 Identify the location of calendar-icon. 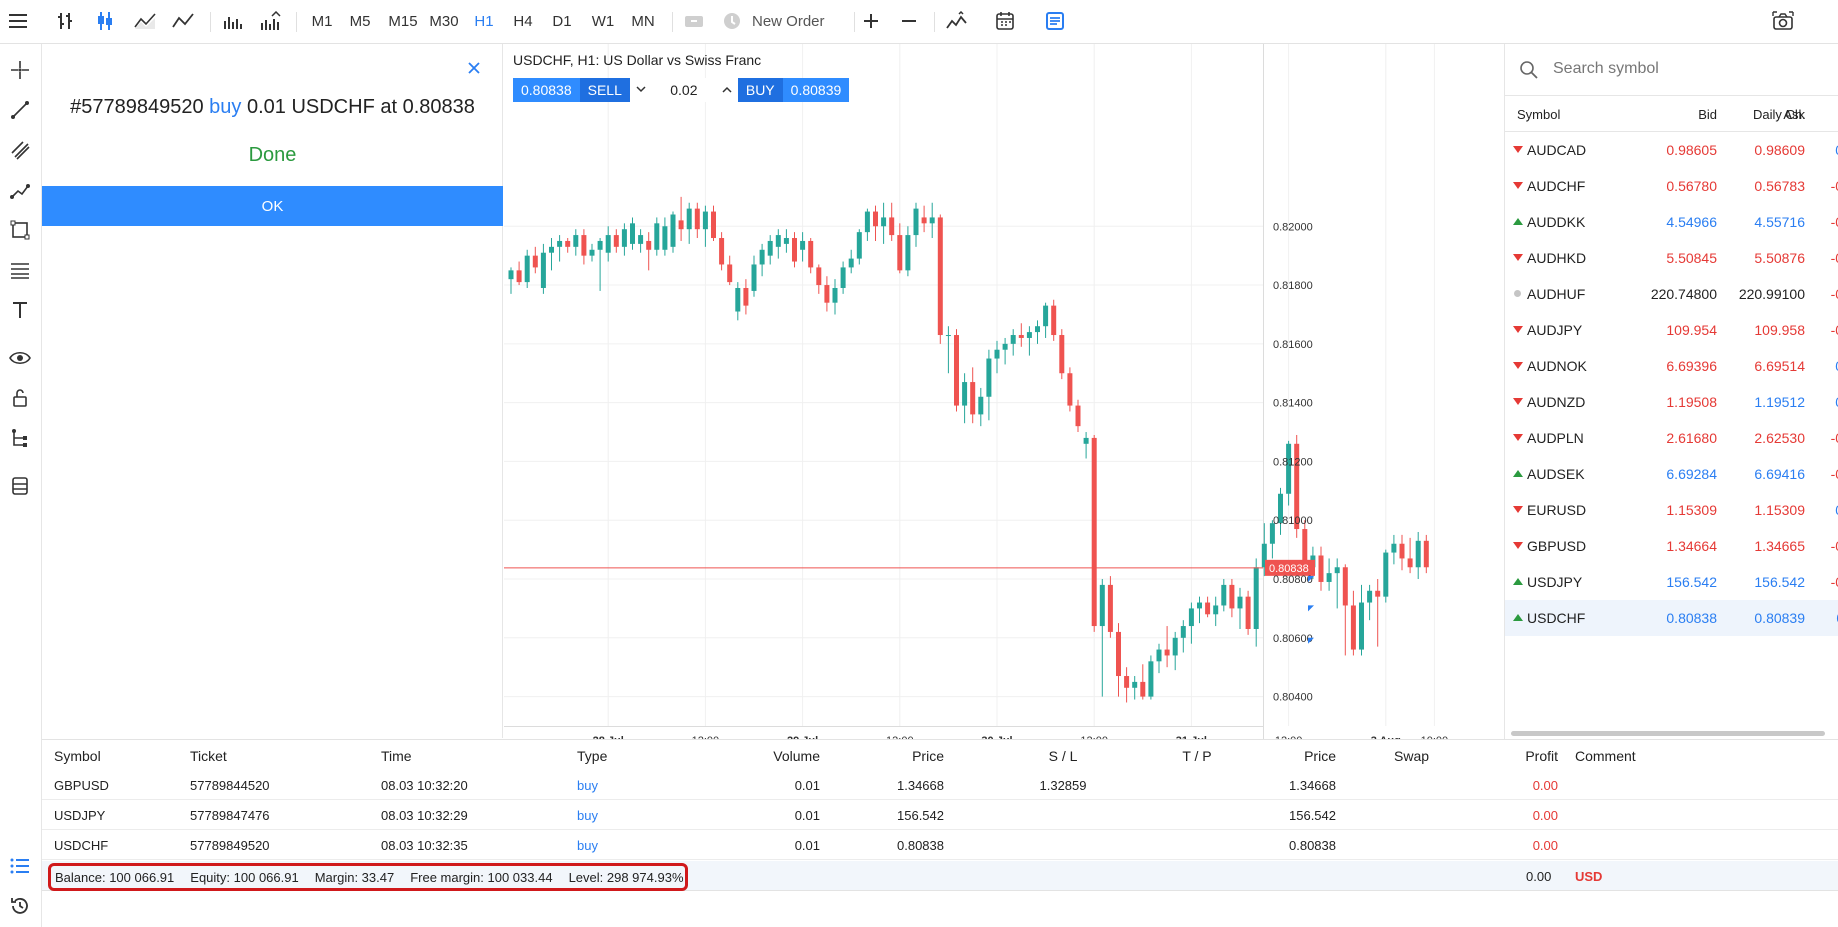
(1005, 21).